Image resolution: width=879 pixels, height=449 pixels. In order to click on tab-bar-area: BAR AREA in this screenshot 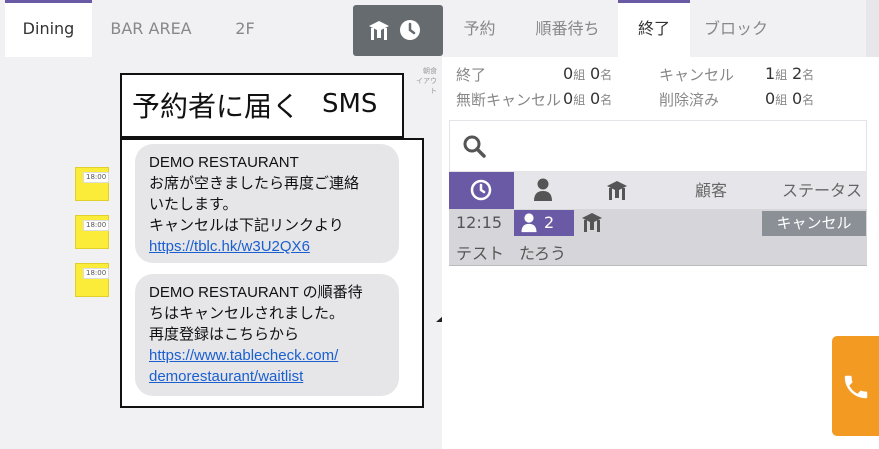, I will do `click(151, 28)`.